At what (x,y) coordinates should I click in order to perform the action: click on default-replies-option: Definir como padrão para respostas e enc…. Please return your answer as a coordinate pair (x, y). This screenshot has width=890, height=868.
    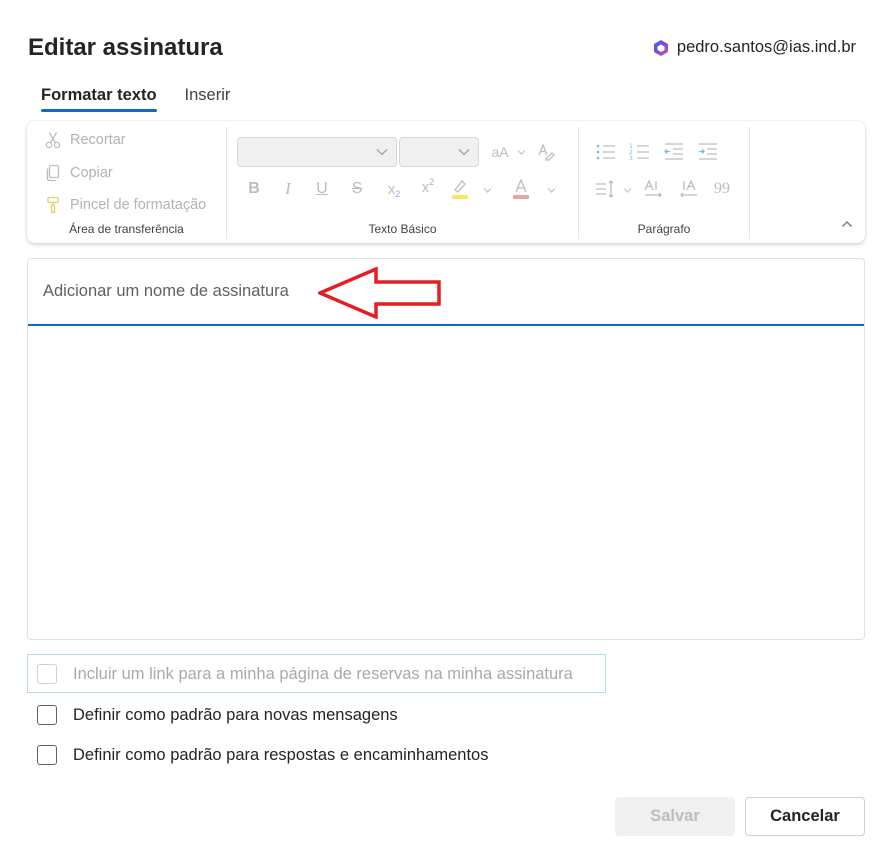
    Looking at the image, I should click on (262, 755).